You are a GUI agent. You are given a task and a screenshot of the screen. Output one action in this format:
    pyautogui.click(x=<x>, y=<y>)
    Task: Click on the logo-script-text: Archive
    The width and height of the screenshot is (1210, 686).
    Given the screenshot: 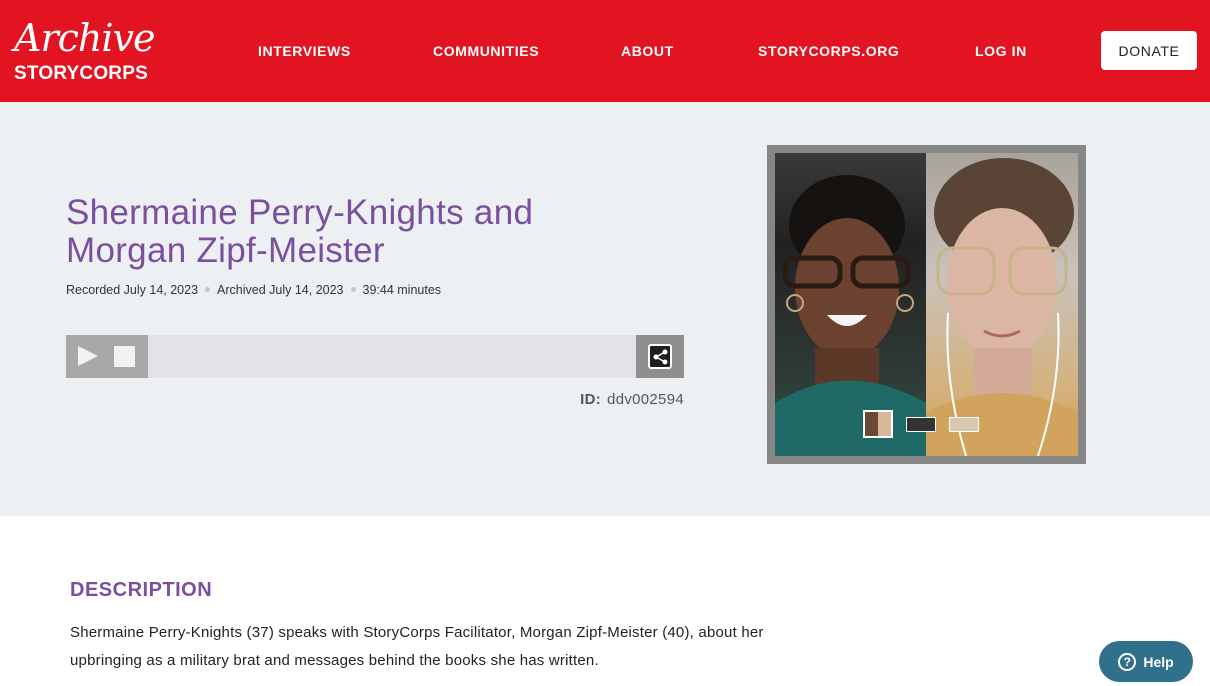 What is the action you would take?
    pyautogui.click(x=84, y=38)
    